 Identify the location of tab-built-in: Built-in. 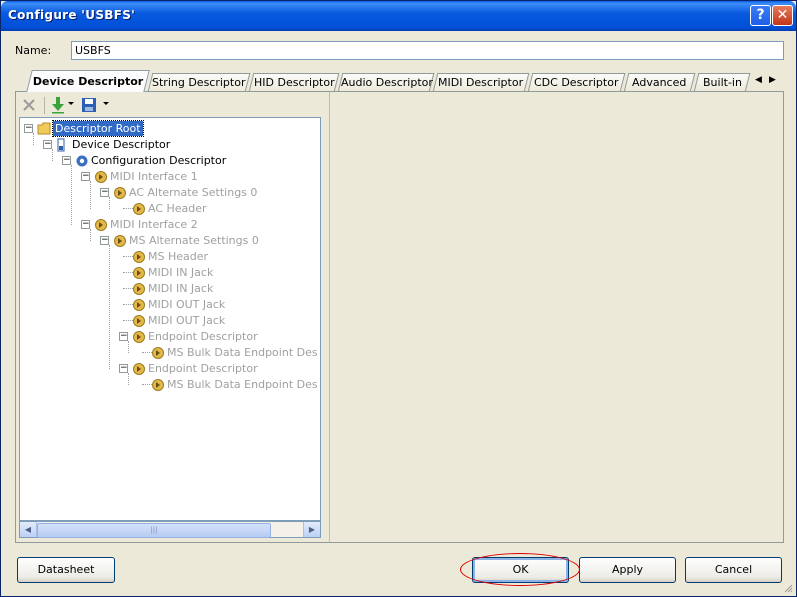
(722, 82).